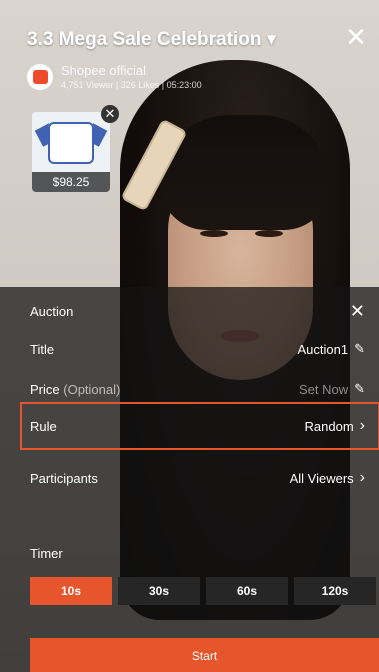  I want to click on price-value: Set Now ✎, so click(332, 389).